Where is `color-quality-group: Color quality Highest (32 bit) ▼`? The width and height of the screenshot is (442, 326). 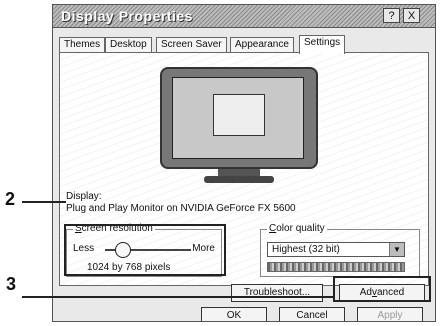 color-quality-group: Color quality Highest (32 bit) ▼ is located at coordinates (340, 250).